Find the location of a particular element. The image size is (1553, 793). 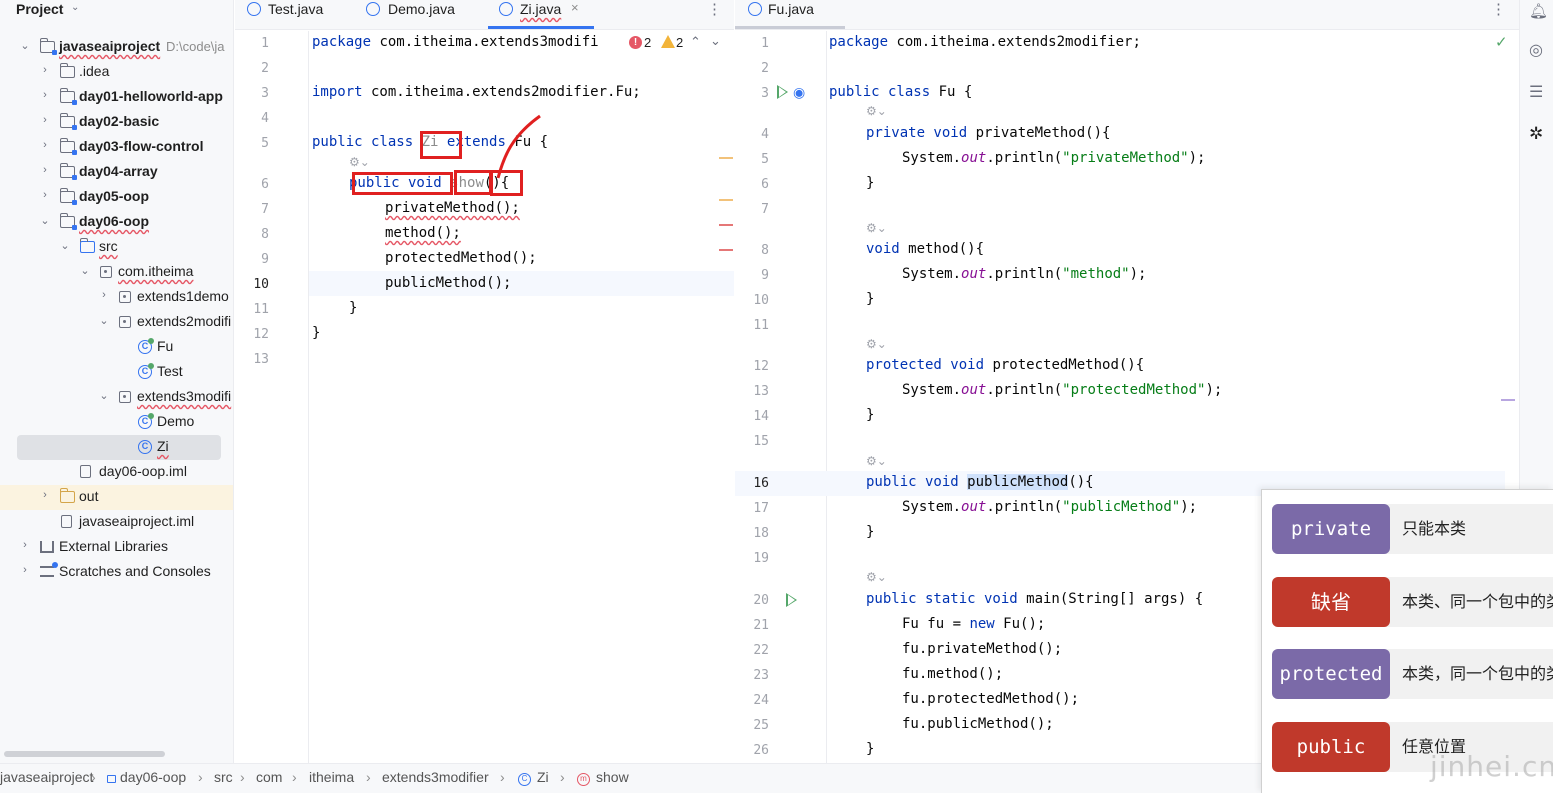

code-line: private void privateMethod(){ is located at coordinates (988, 133).